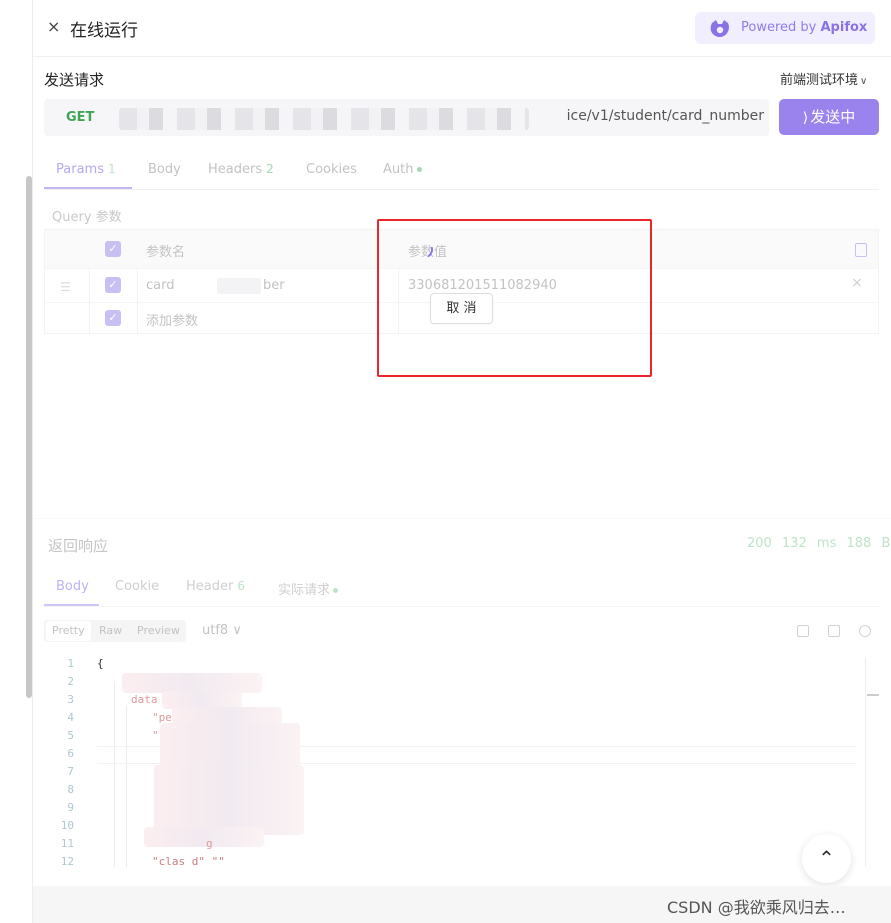  I want to click on add-row-checkbox: ✓, so click(113, 318).